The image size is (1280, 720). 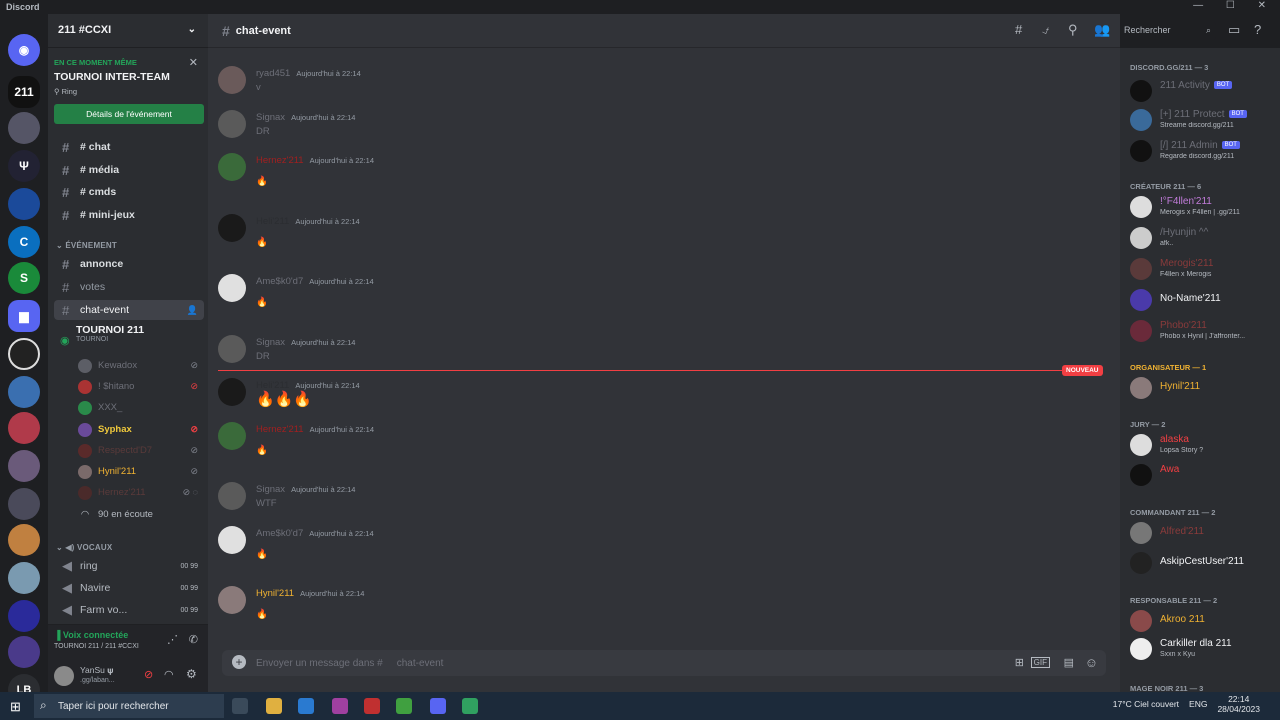 I want to click on inbox-icon: ▭, so click(x=1234, y=30).